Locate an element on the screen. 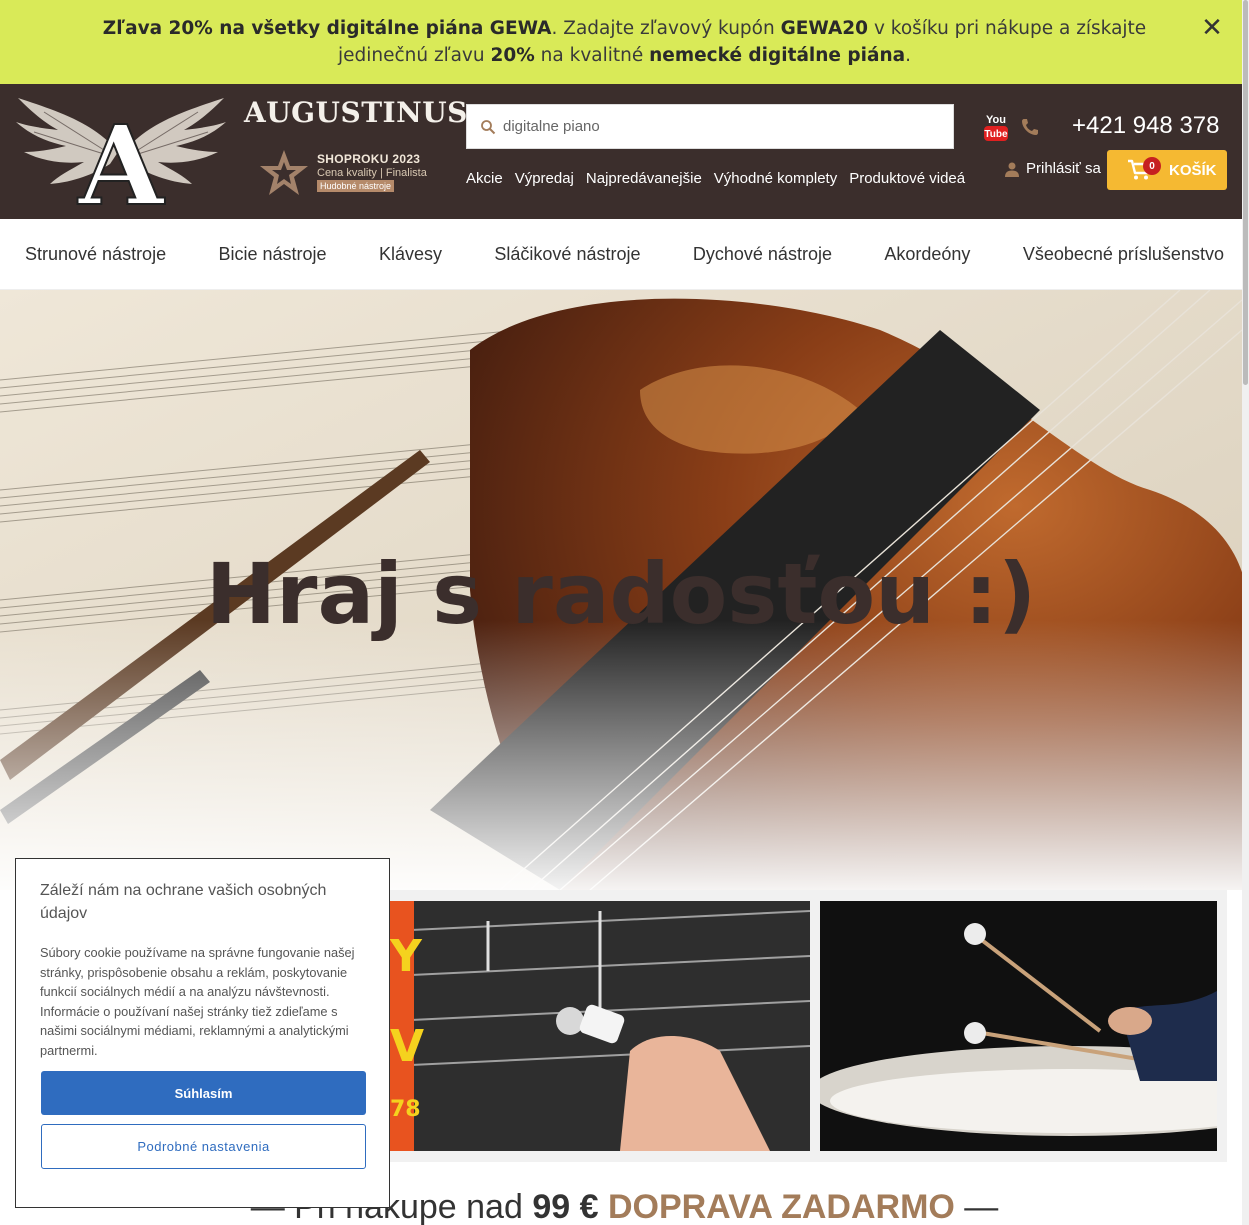 The height and width of the screenshot is (1225, 1249). login-link: Prihlásiť sa is located at coordinates (1052, 168).